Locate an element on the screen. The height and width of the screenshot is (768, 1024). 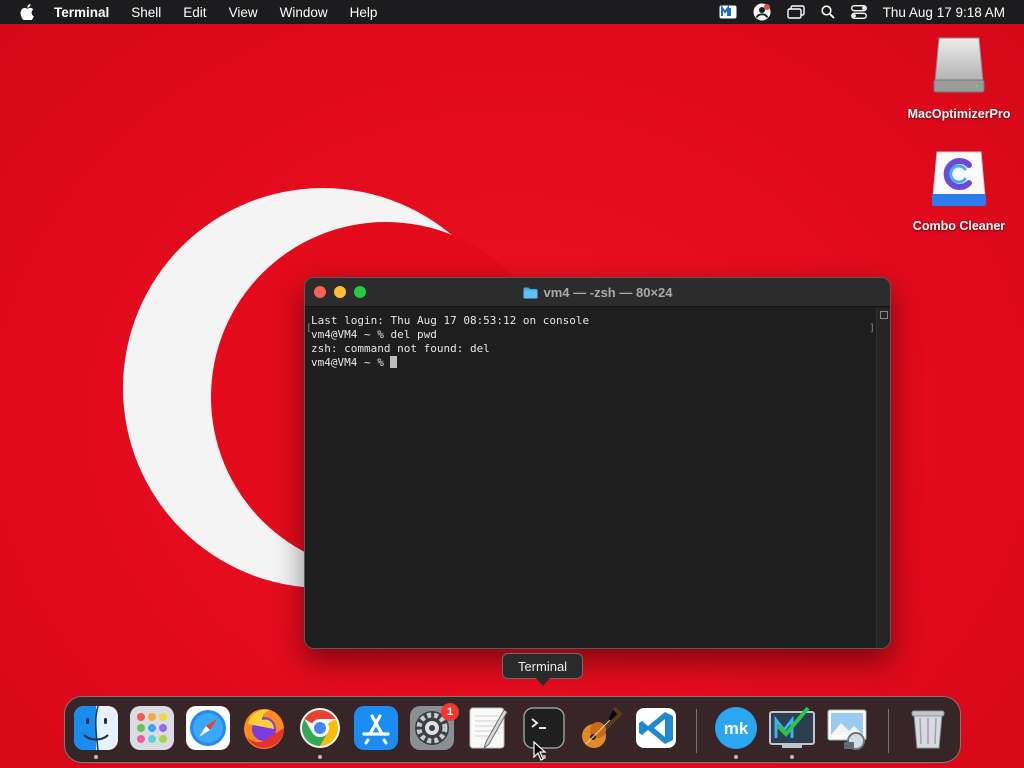
terminal-title: vm4 — -zsh — 80×24 is located at coordinates (597, 292).